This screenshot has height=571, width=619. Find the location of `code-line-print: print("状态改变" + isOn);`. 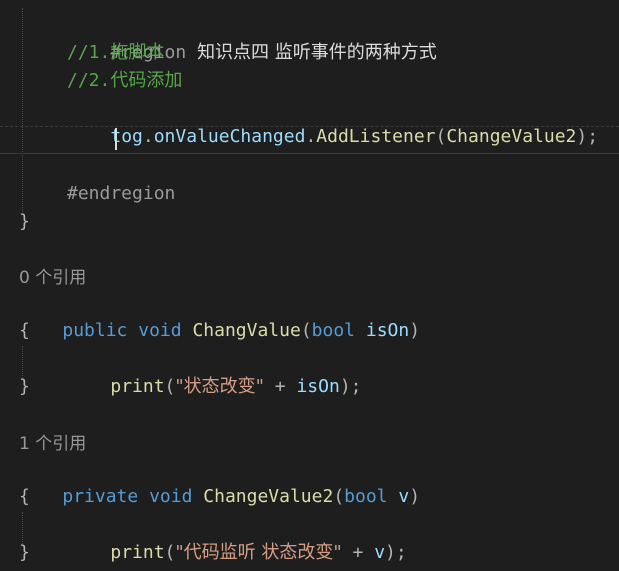

code-line-print: print("状态改变" + isOn); is located at coordinates (214, 371).